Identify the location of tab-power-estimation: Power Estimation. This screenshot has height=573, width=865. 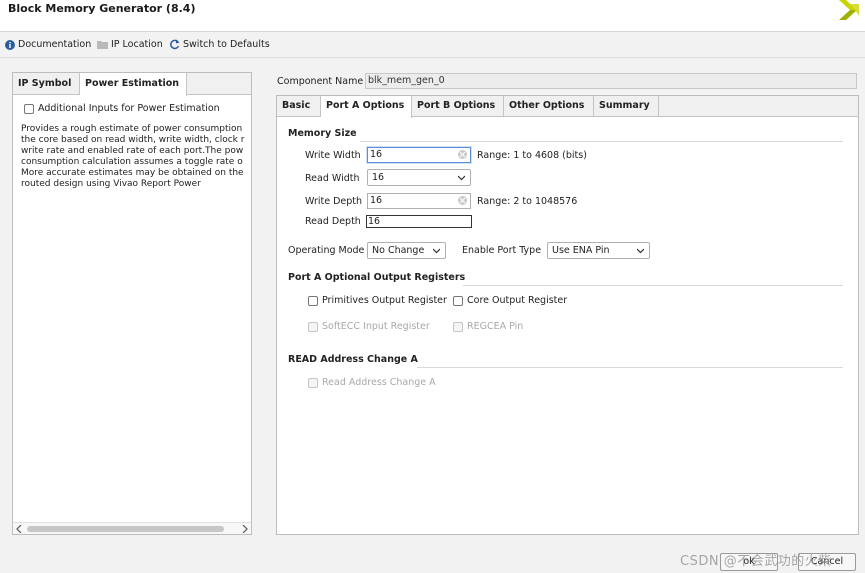
(133, 84).